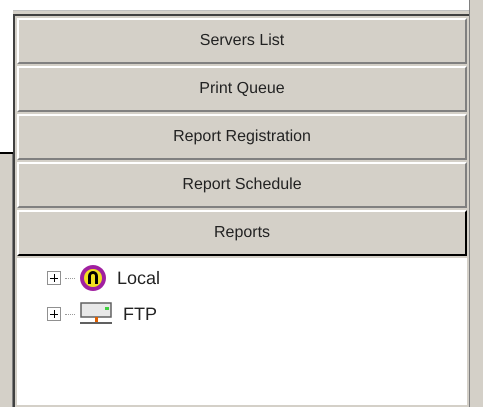  Describe the element at coordinates (96, 314) in the screenshot. I see `network-drive-icon` at that location.